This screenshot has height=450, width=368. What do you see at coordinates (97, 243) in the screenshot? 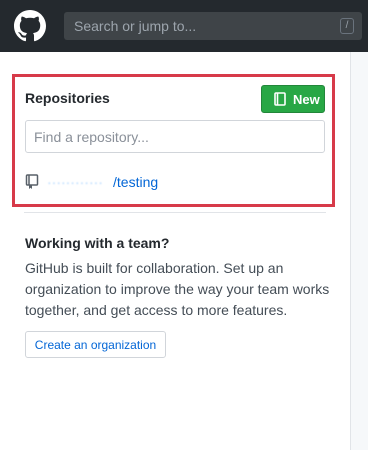
I see `team-heading: Working with a team?` at bounding box center [97, 243].